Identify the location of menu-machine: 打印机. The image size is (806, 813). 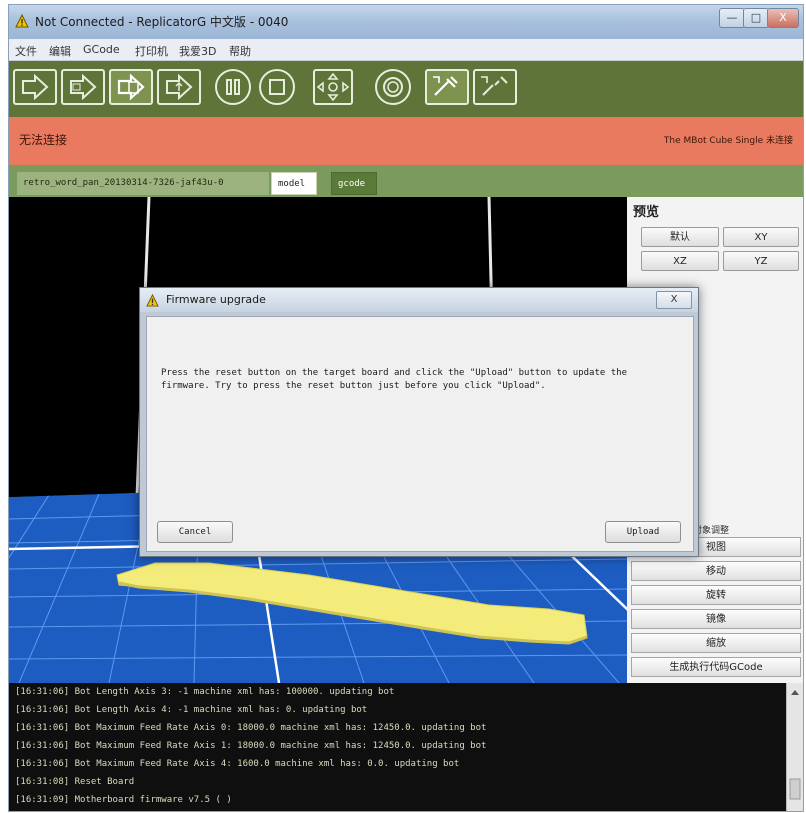
(151, 51).